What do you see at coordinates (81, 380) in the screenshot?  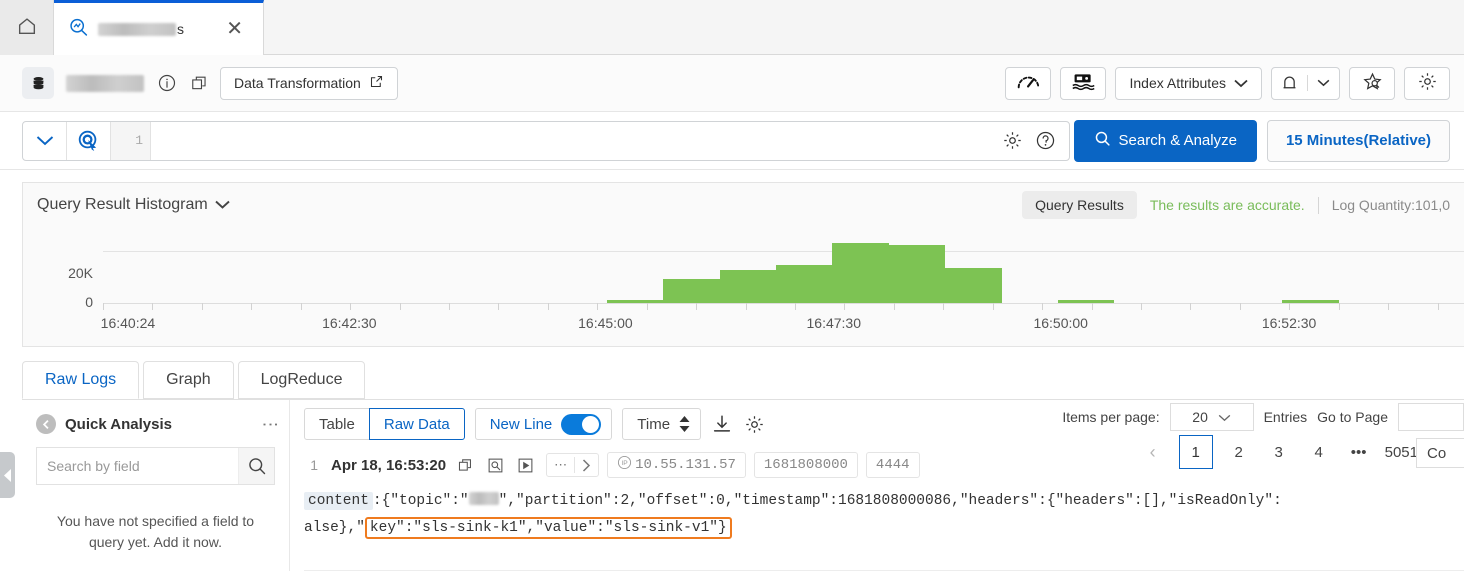 I see `tab-raw-logs: Raw Logs` at bounding box center [81, 380].